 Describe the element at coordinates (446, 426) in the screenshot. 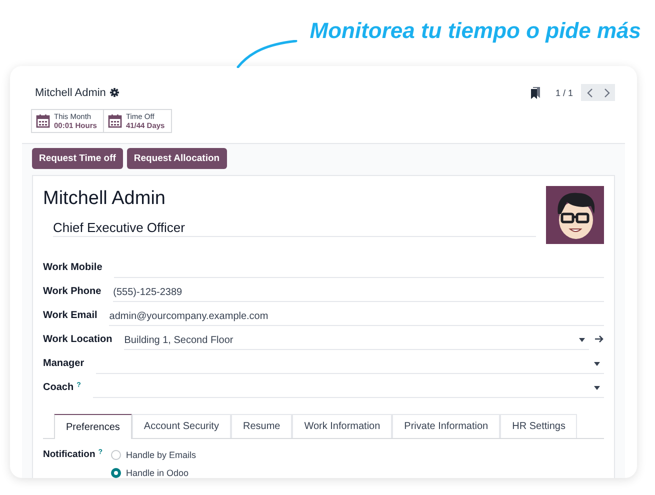

I see `tab: Private Information` at that location.